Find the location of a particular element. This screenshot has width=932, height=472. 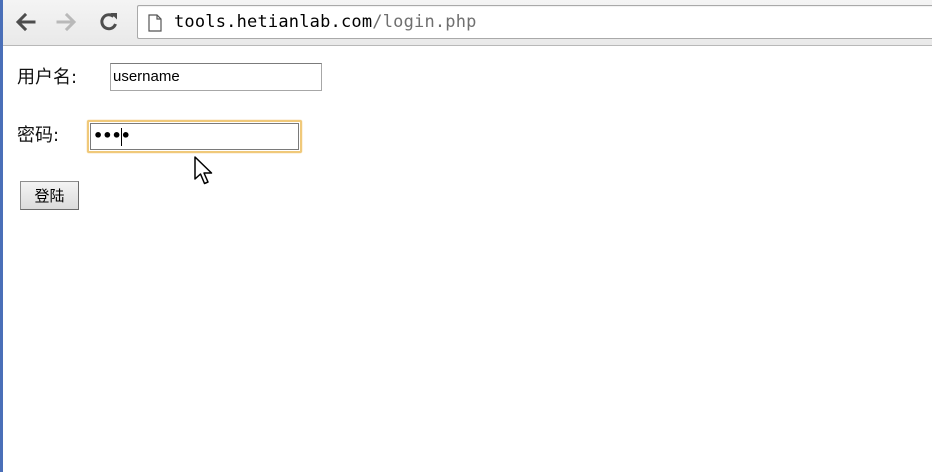

url-path: /login.php is located at coordinates (424, 22).